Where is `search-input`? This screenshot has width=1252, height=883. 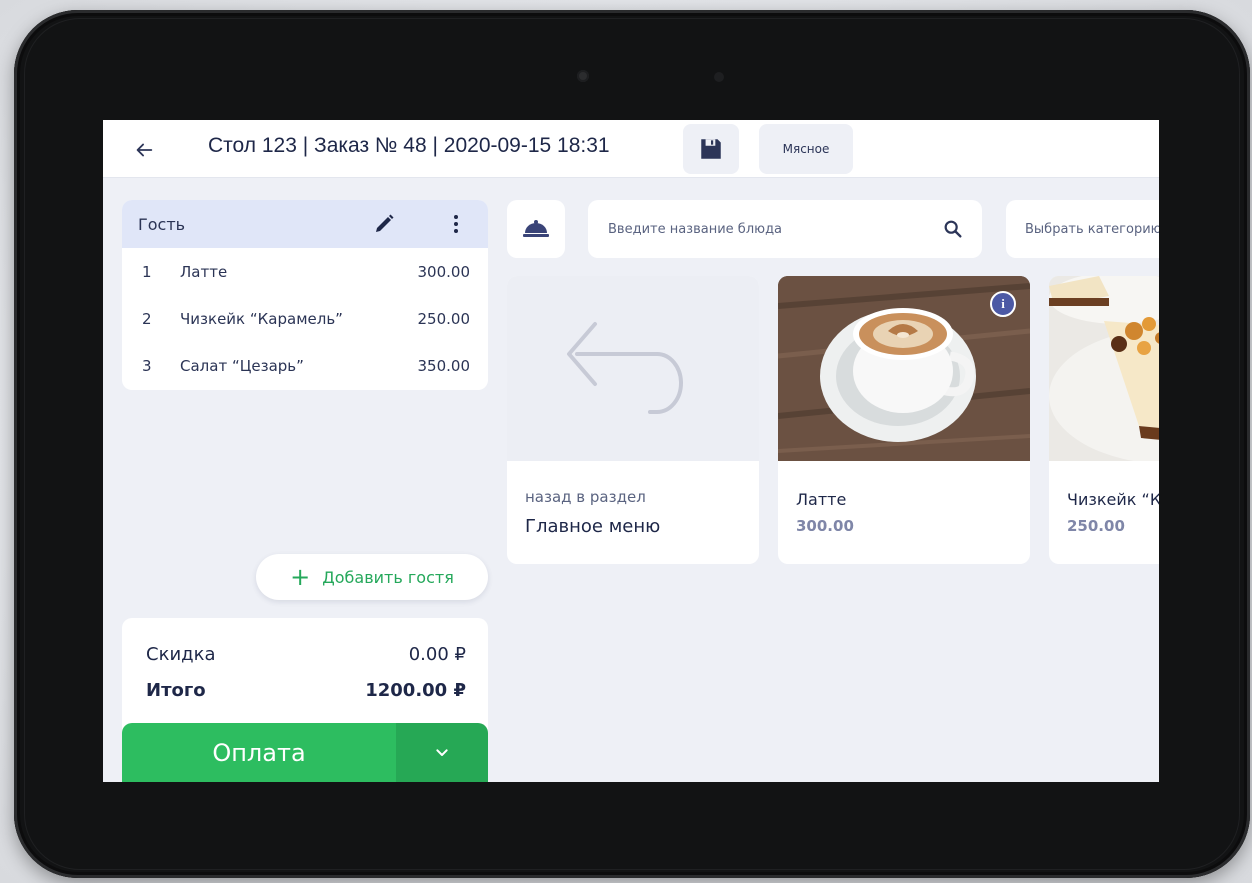 search-input is located at coordinates (775, 229).